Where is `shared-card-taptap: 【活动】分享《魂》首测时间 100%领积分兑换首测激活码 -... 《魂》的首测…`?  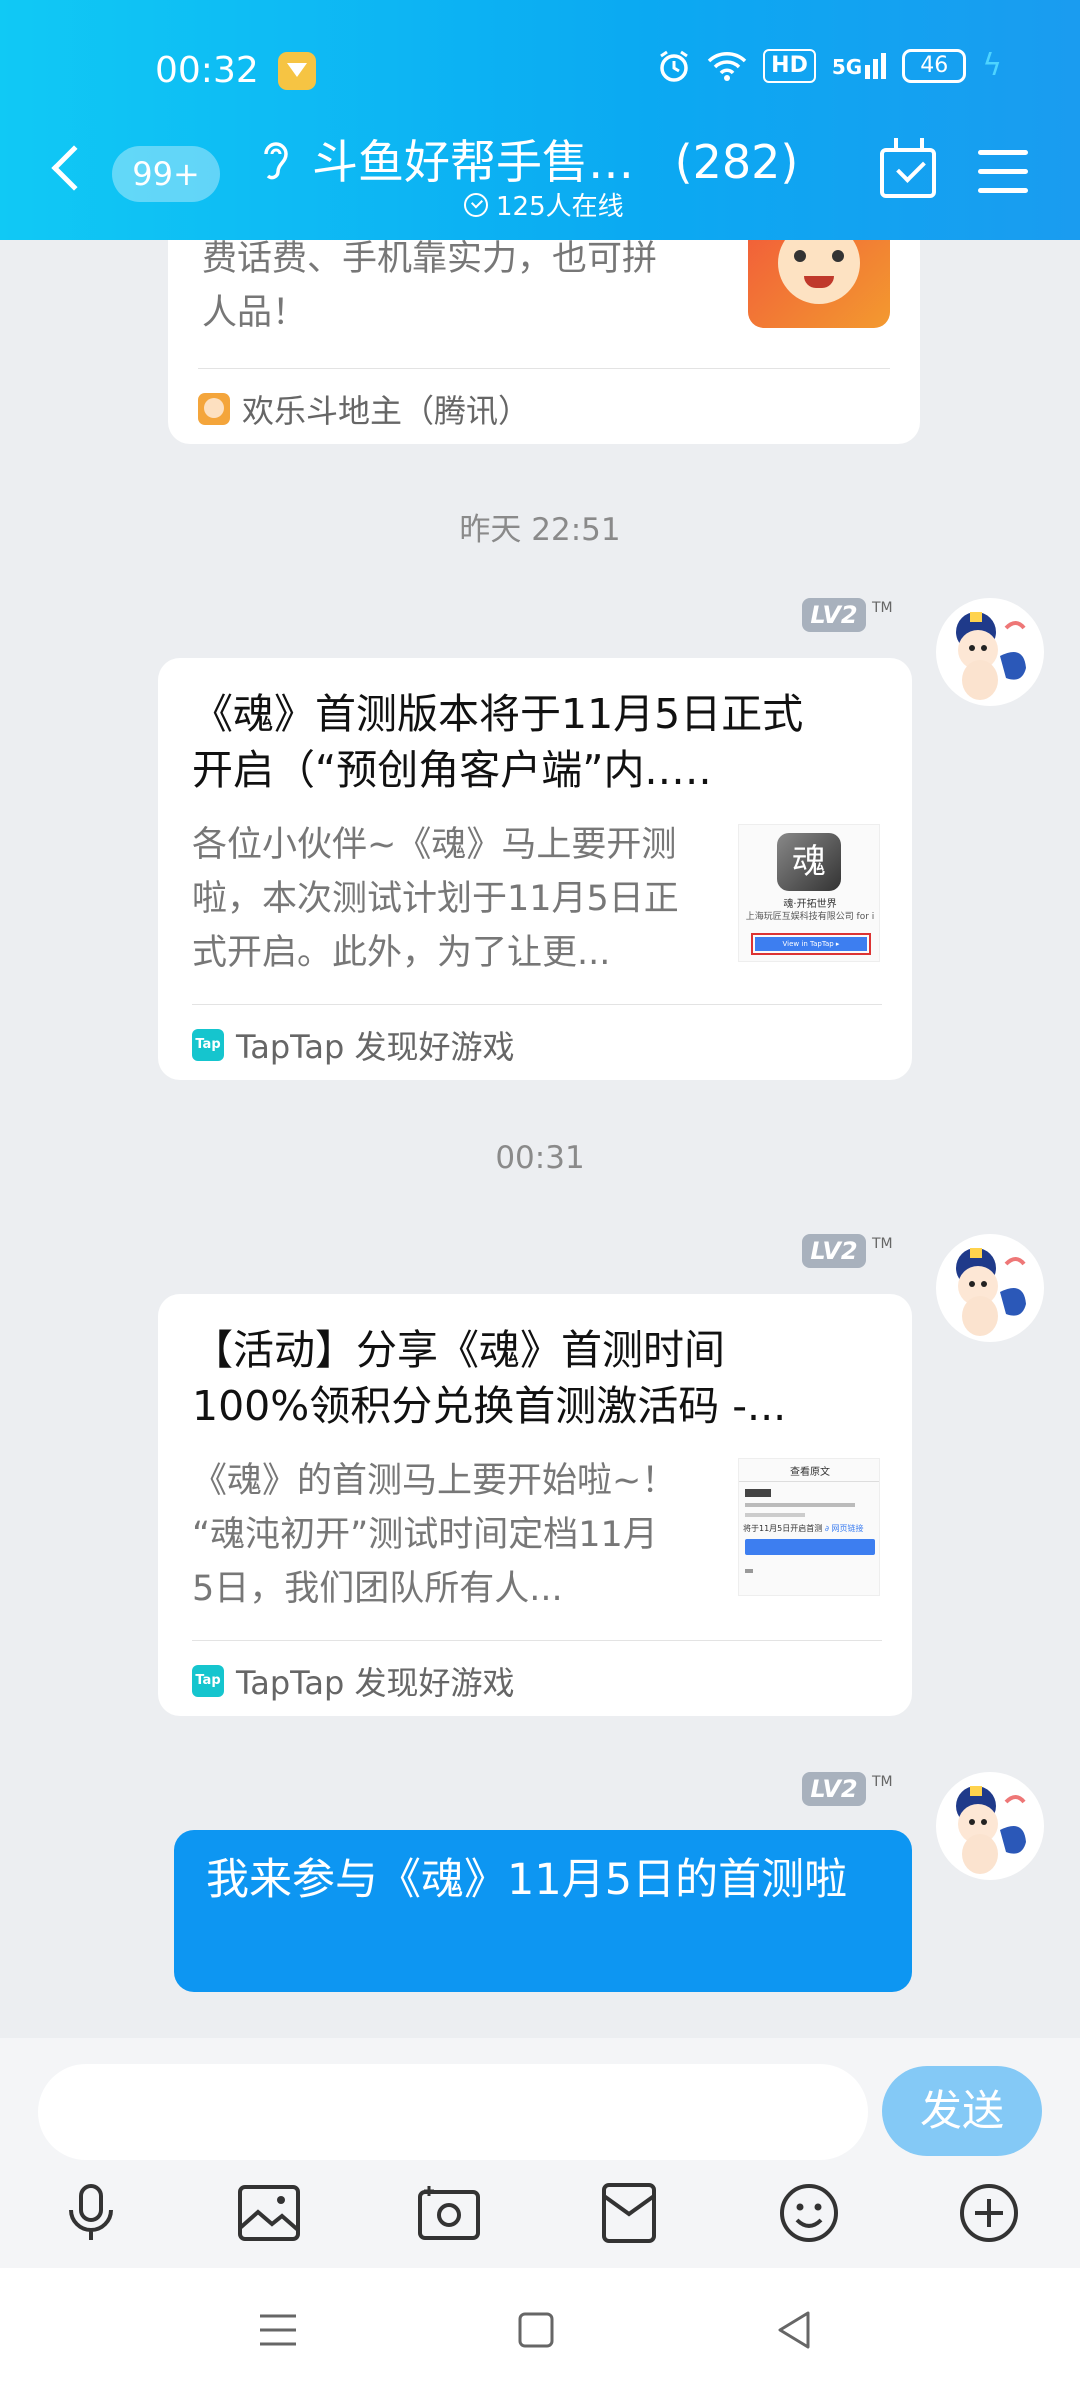
shared-card-taptap: 【活动】分享《魂》首测时间 100%领积分兑换首测激活码 -... 《魂》的首测… is located at coordinates (535, 1505).